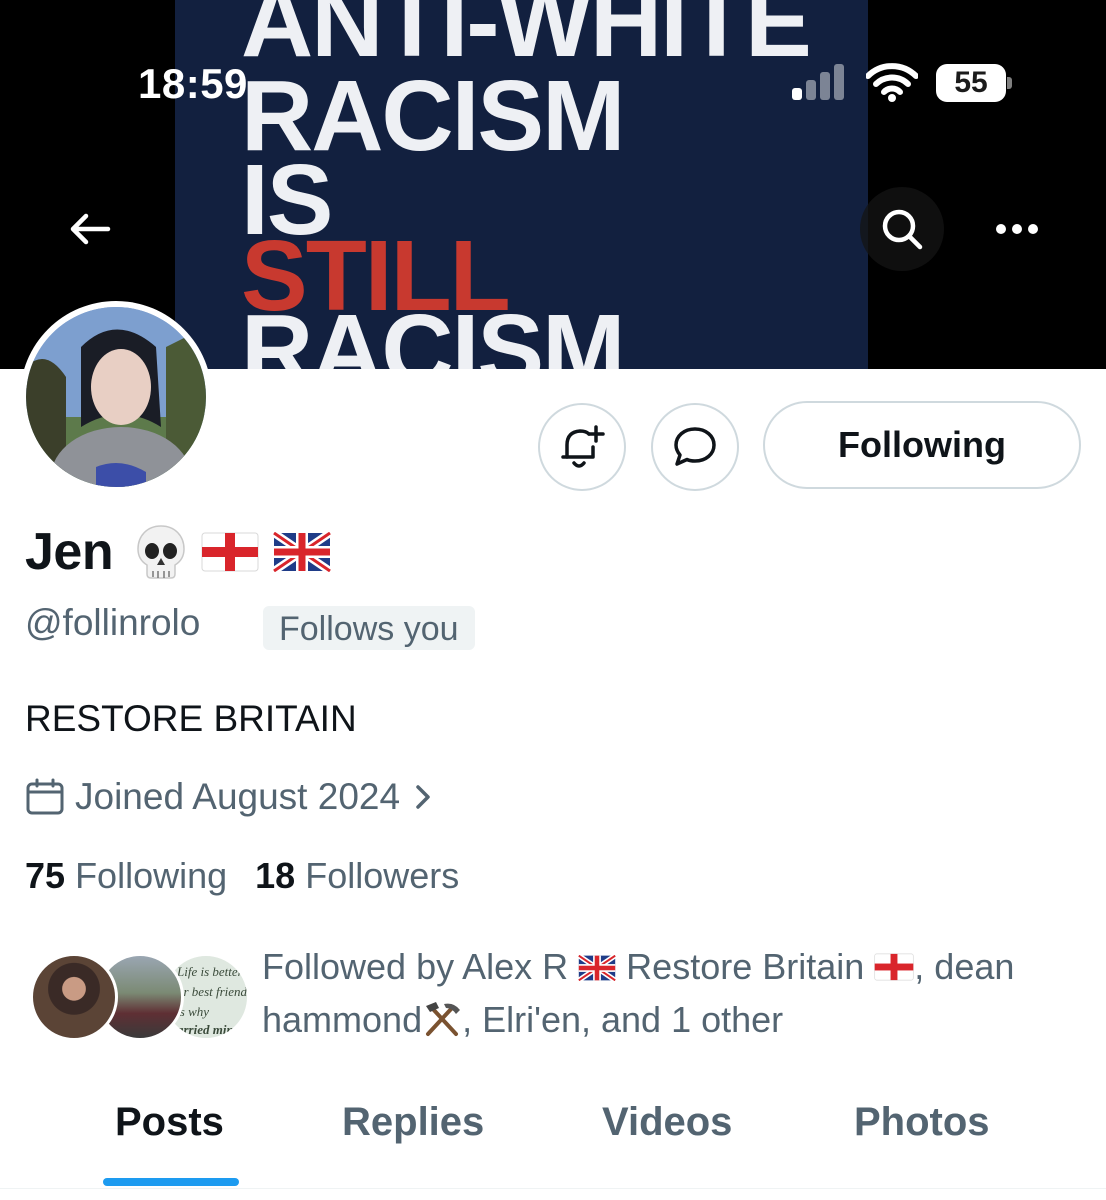 This screenshot has height=1200, width=1106. What do you see at coordinates (161, 552) in the screenshot?
I see `skull-emoji-icon` at bounding box center [161, 552].